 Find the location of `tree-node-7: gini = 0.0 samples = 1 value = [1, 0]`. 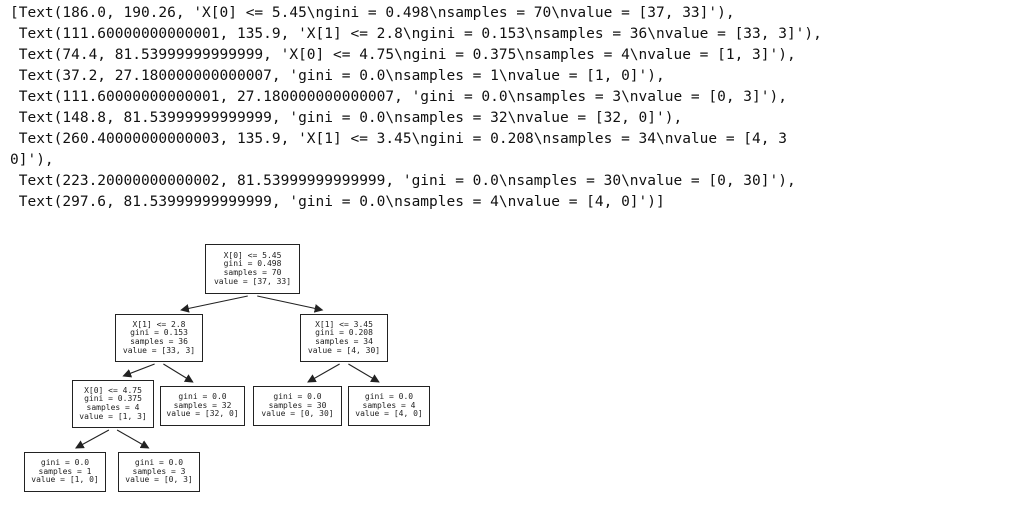

tree-node-7: gini = 0.0 samples = 1 value = [1, 0] is located at coordinates (65, 472).